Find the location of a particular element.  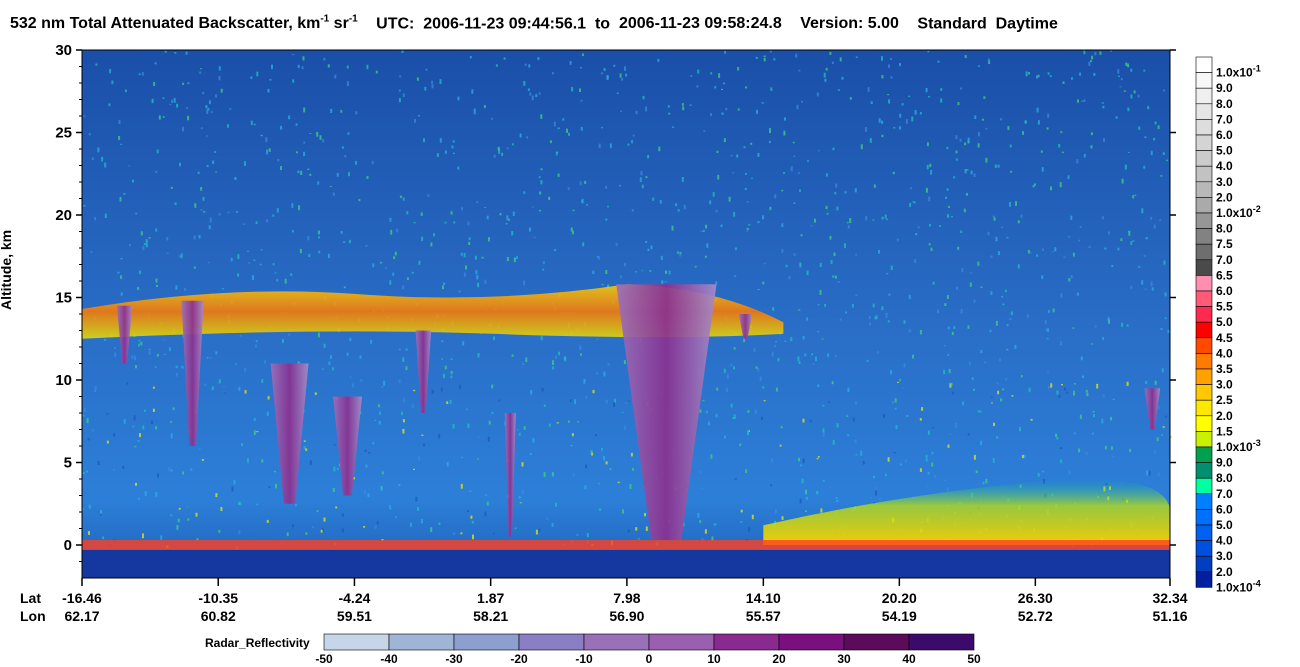

radar-tick-label: 40 is located at coordinates (909, 659).